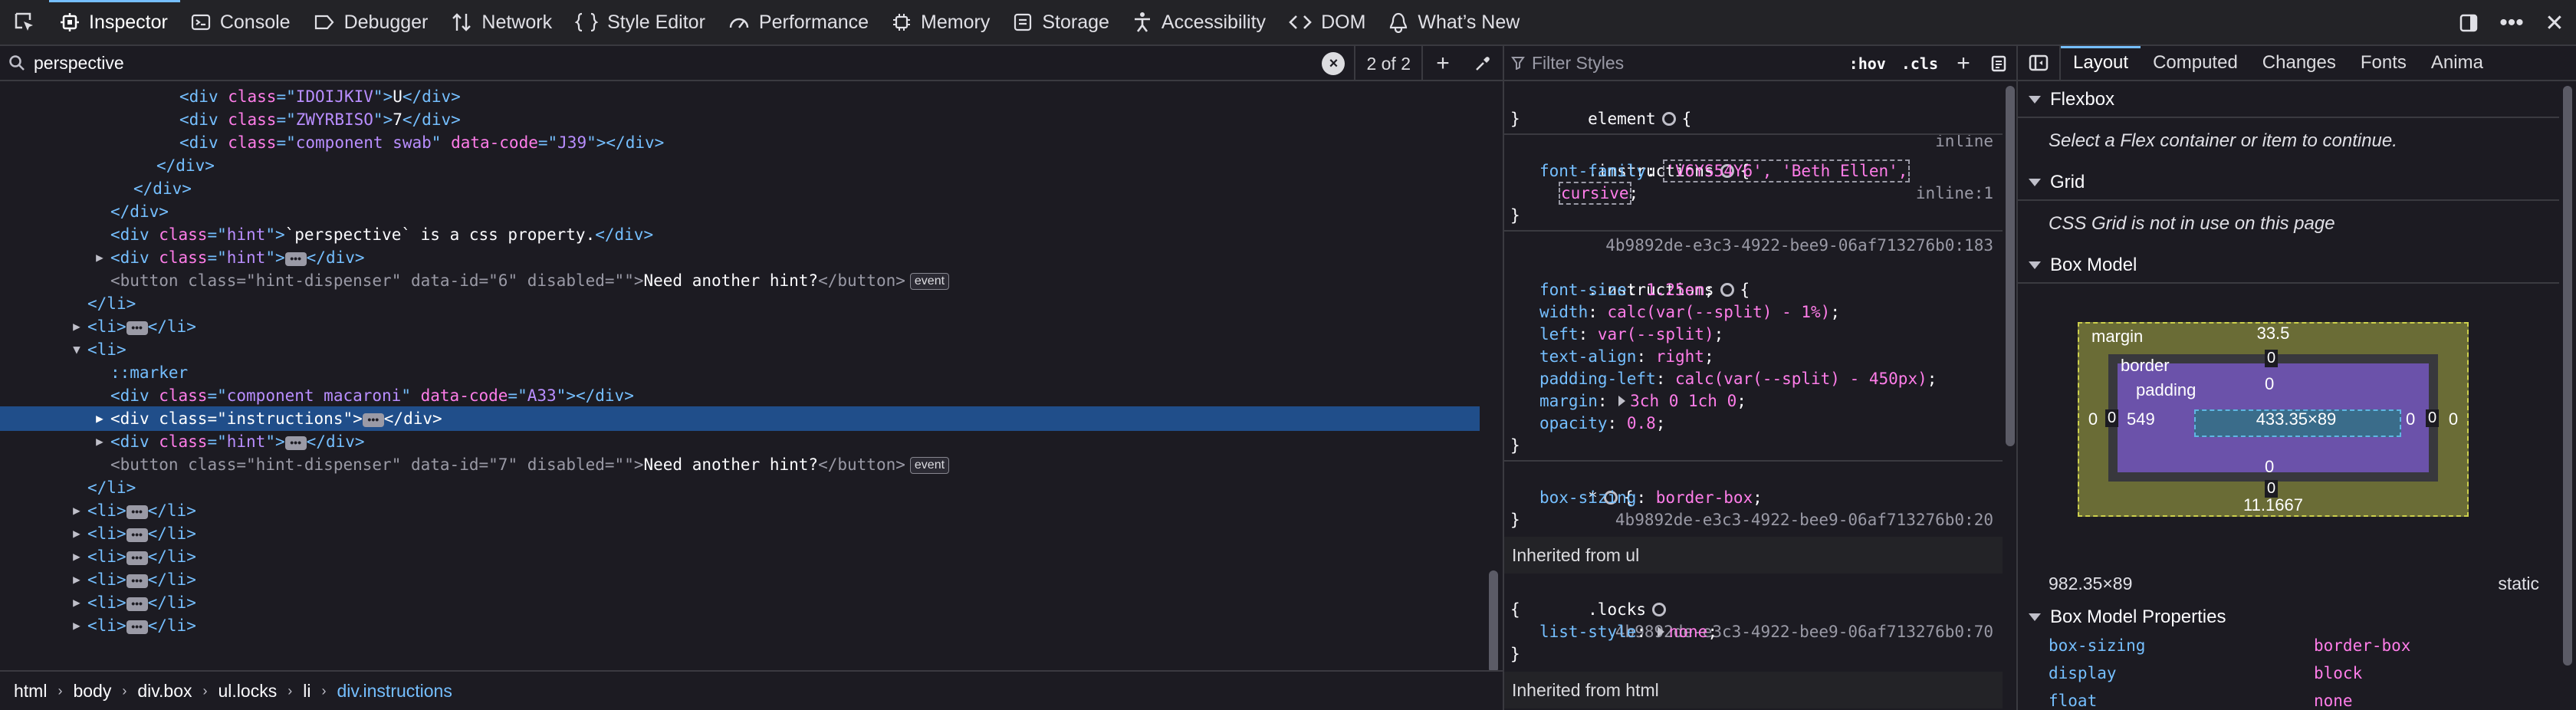  I want to click on eyedropper-button, so click(1483, 63).